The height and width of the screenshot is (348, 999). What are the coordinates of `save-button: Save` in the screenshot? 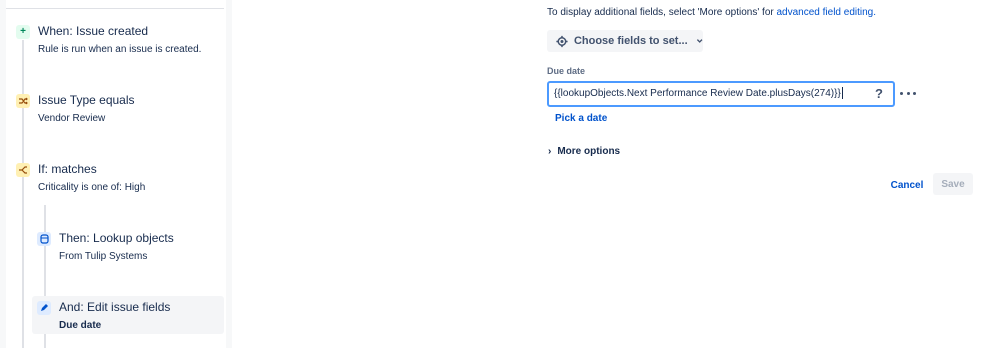 It's located at (953, 184).